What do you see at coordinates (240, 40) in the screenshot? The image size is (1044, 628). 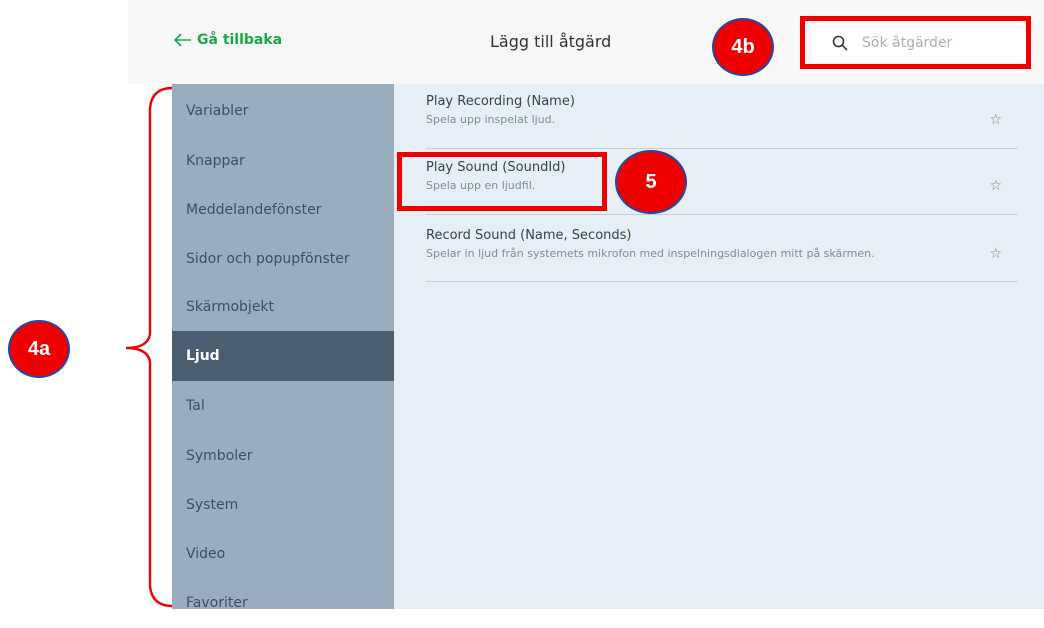 I see `back-label: Gå tillbaka` at bounding box center [240, 40].